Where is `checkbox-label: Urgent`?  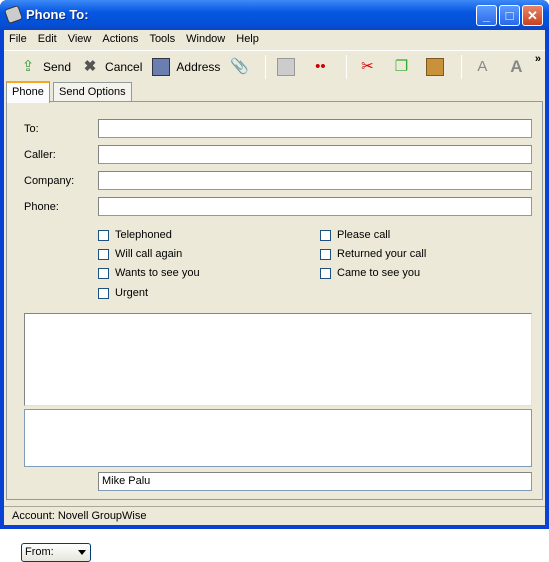
checkbox-label: Urgent is located at coordinates (132, 293).